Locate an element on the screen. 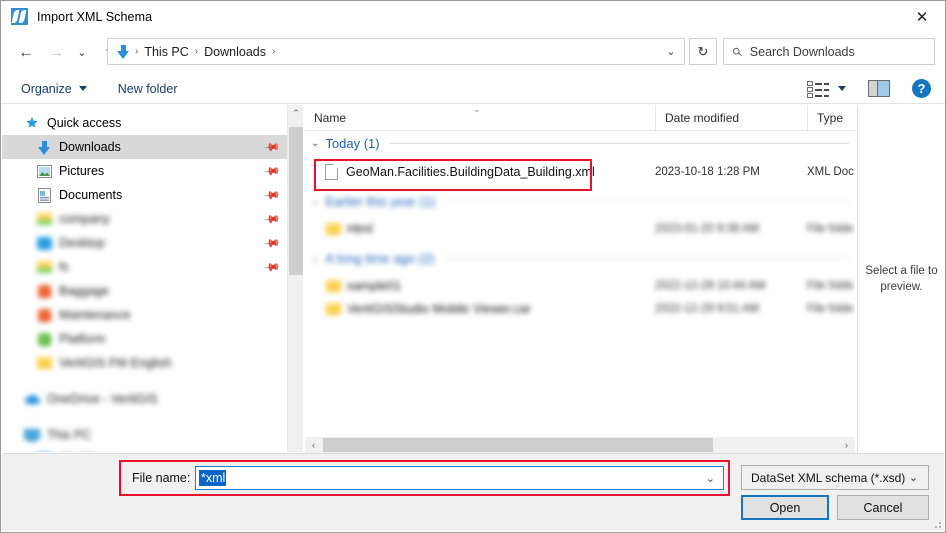 The height and width of the screenshot is (533, 946). sidebar-item-desktop: Desktop 📌 is located at coordinates (144, 243).